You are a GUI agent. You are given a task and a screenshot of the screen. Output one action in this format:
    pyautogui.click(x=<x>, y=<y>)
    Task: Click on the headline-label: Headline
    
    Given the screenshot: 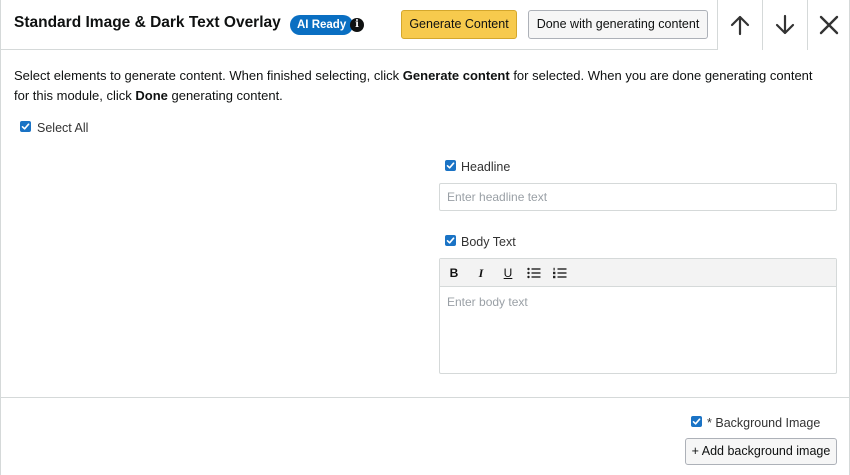 What is the action you would take?
    pyautogui.click(x=486, y=167)
    